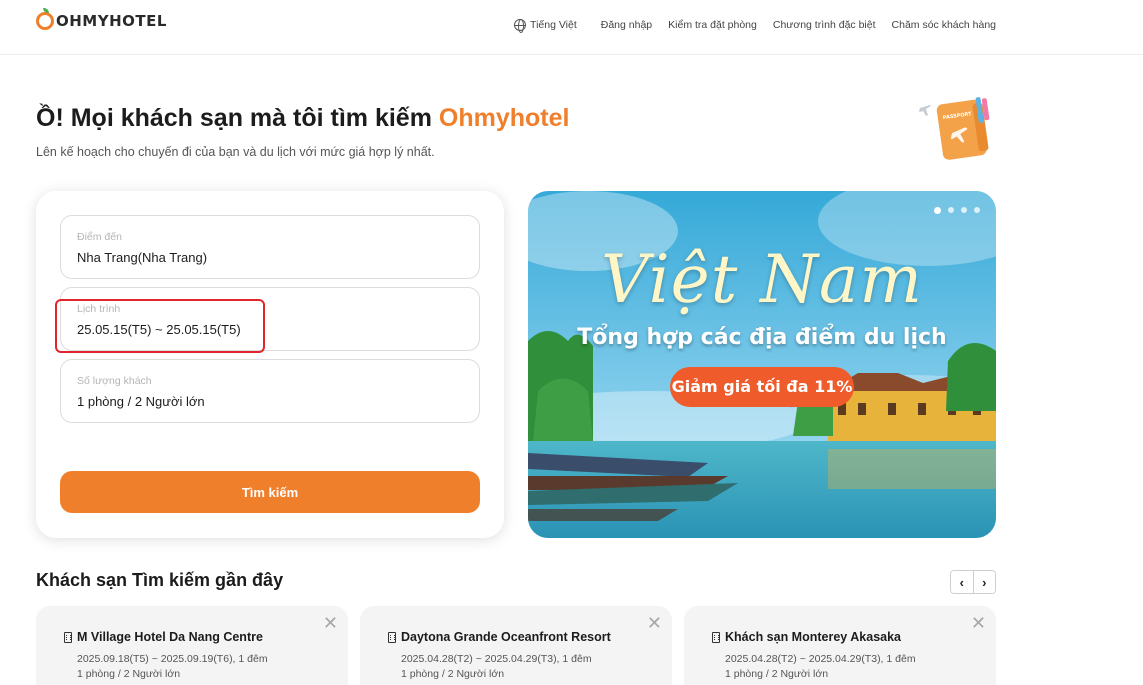 This screenshot has width=1143, height=685. Describe the element at coordinates (813, 637) in the screenshot. I see `hotel-name: Khách sạn Monterey Akasaka` at that location.